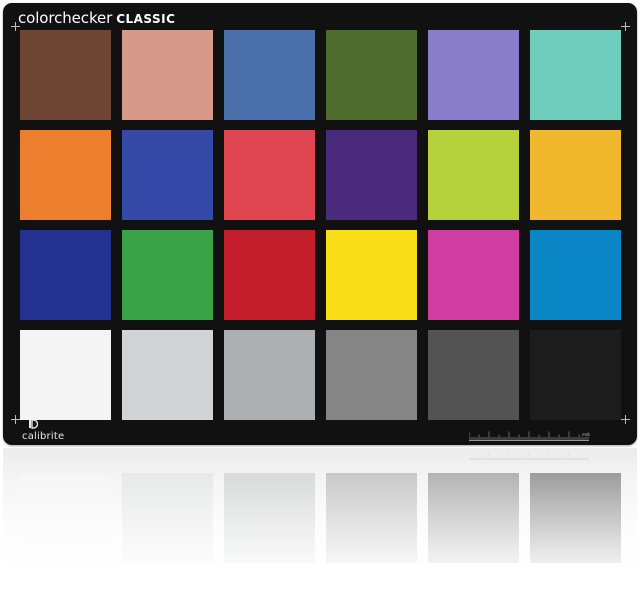  What do you see at coordinates (65, 375) in the screenshot?
I see `patch-white` at bounding box center [65, 375].